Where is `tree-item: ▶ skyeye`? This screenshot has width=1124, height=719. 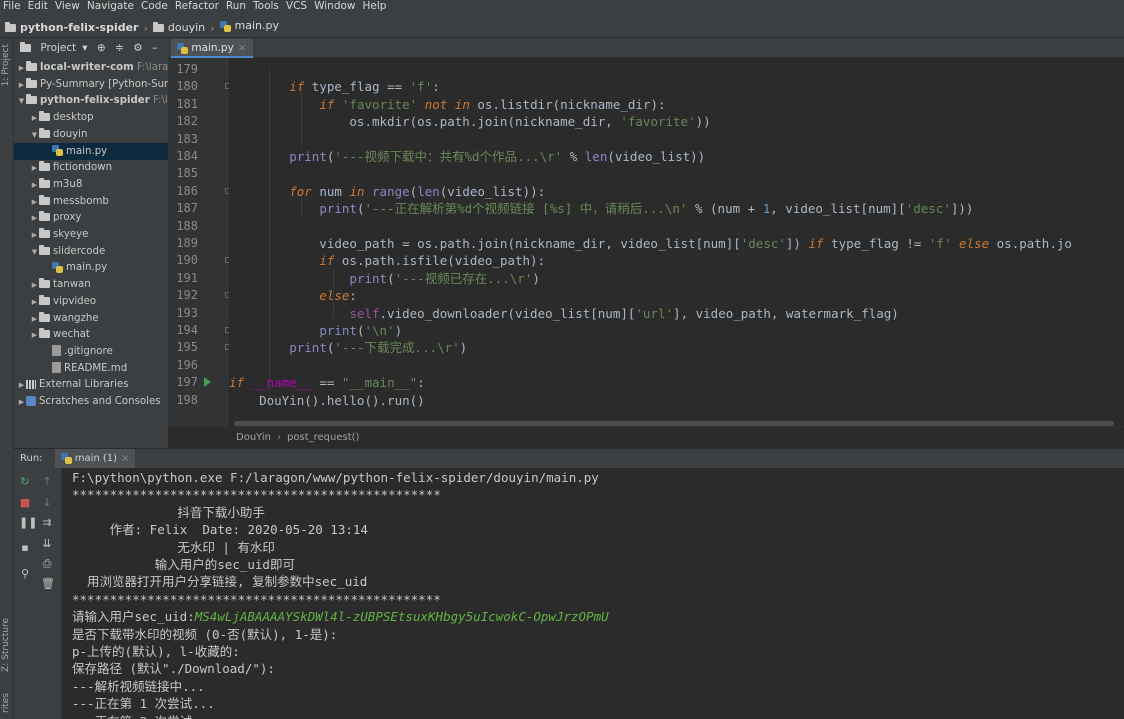 tree-item: ▶ skyeye is located at coordinates (91, 234).